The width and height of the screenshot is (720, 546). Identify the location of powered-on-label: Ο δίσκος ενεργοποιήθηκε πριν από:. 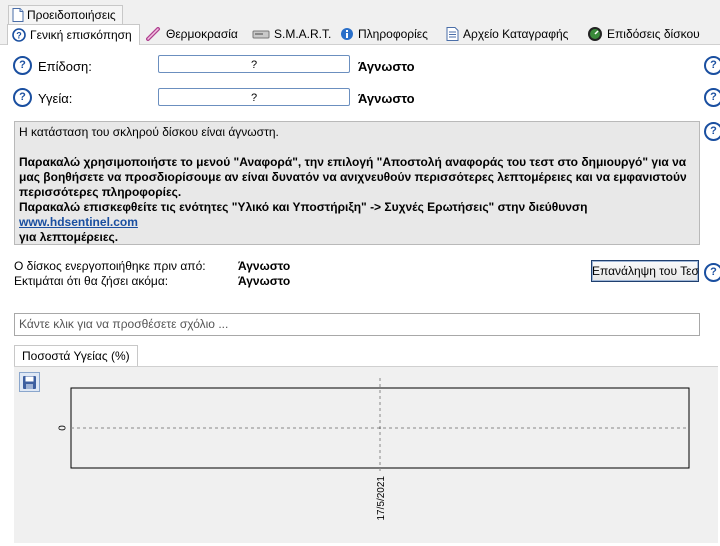
(110, 266).